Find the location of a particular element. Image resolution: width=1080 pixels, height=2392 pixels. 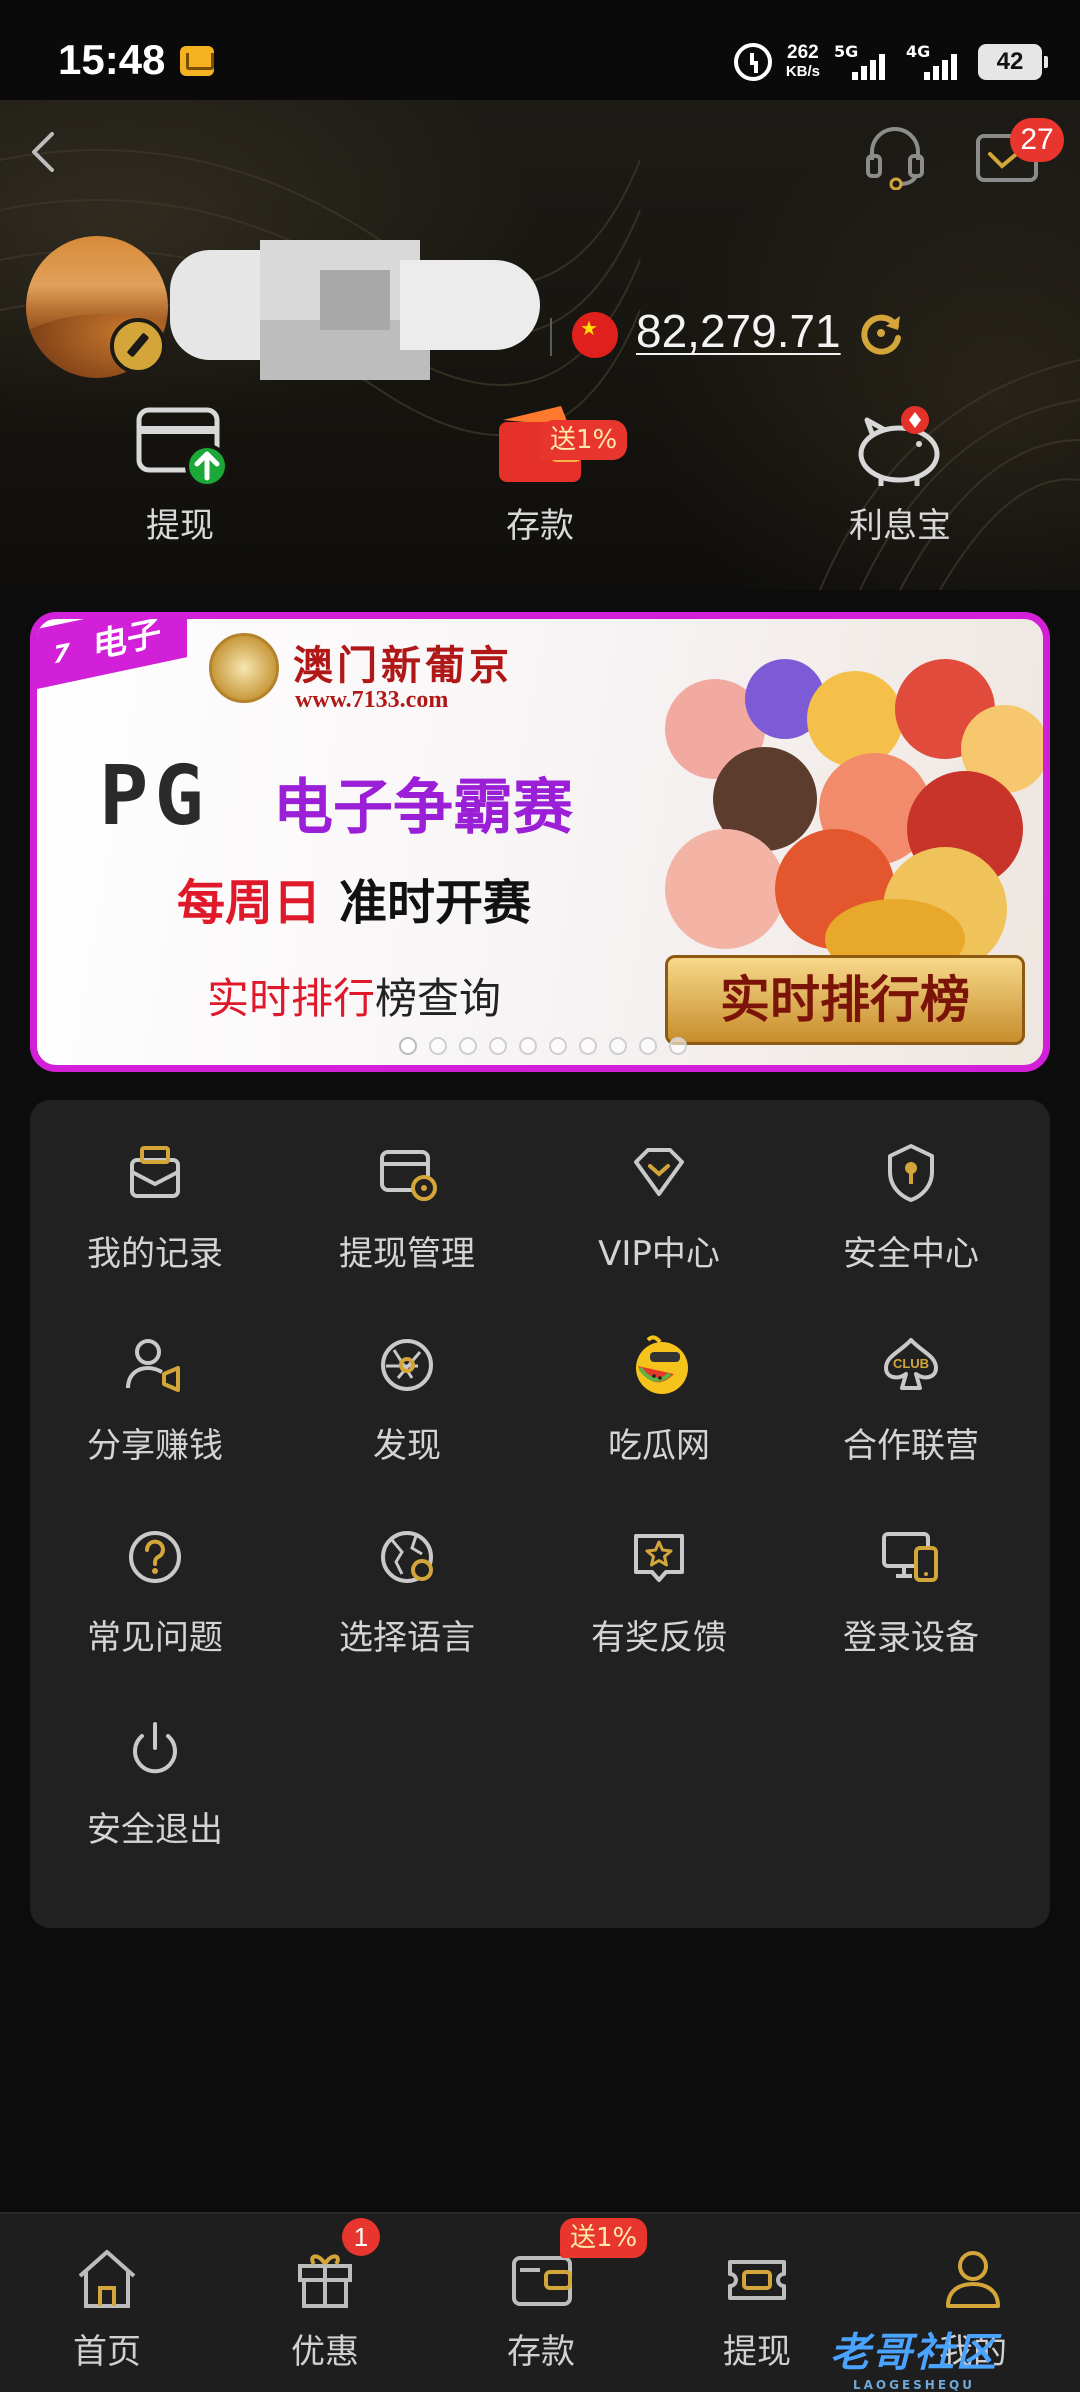

svg-text: CLUB is located at coordinates (911, 1363).